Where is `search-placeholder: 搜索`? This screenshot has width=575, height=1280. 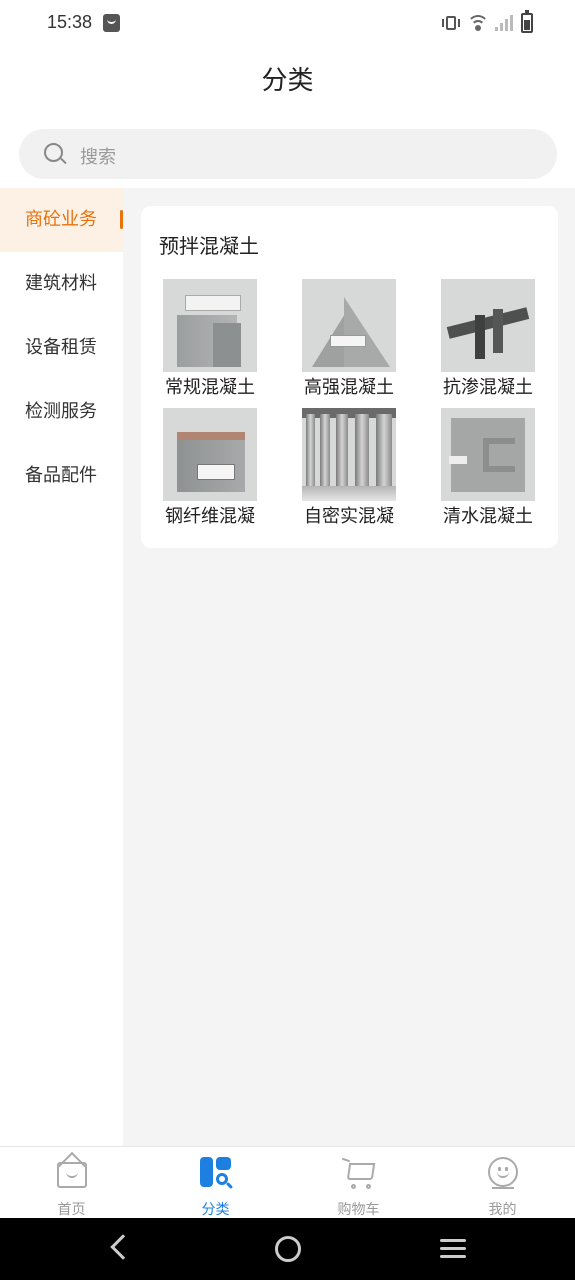
search-placeholder: 搜索 is located at coordinates (98, 157).